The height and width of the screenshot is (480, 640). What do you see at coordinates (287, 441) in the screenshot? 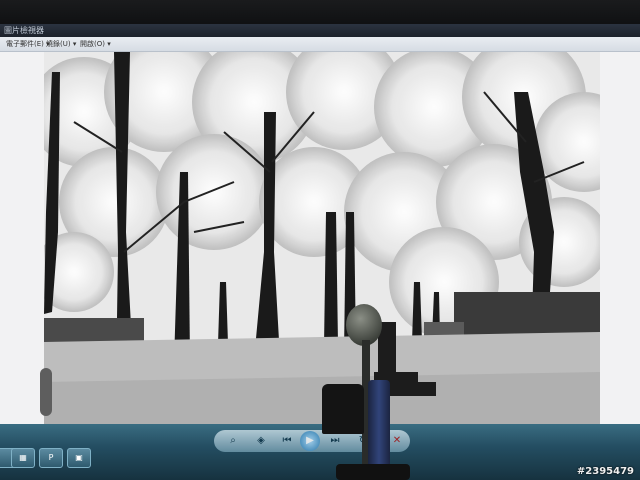
I see `previous-icon: ⏮` at bounding box center [287, 441].